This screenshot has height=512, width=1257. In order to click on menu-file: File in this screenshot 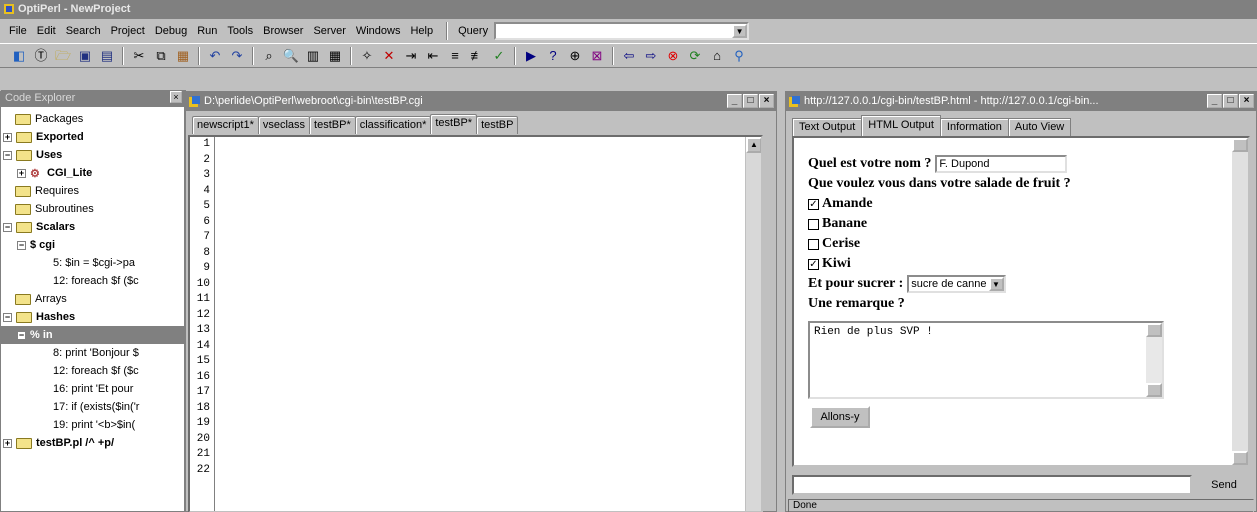, I will do `click(18, 31)`.